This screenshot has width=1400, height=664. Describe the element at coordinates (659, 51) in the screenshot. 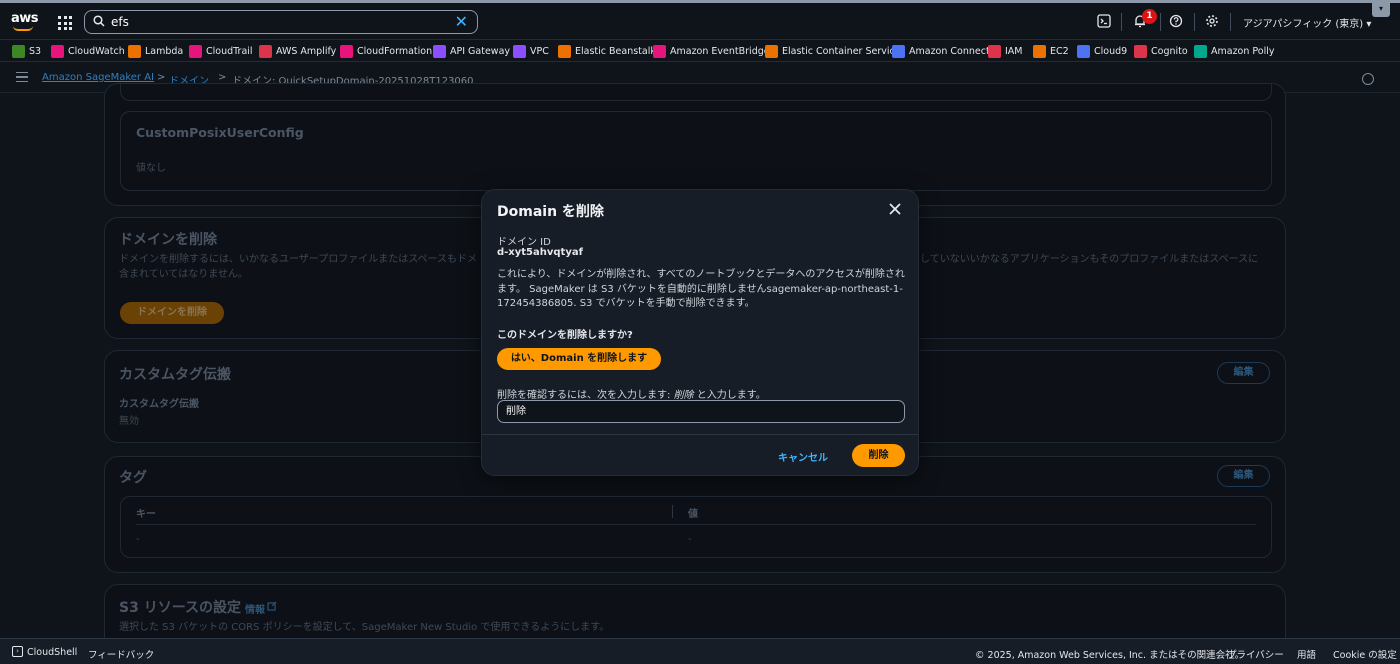

I see `eventbridge-icon` at that location.